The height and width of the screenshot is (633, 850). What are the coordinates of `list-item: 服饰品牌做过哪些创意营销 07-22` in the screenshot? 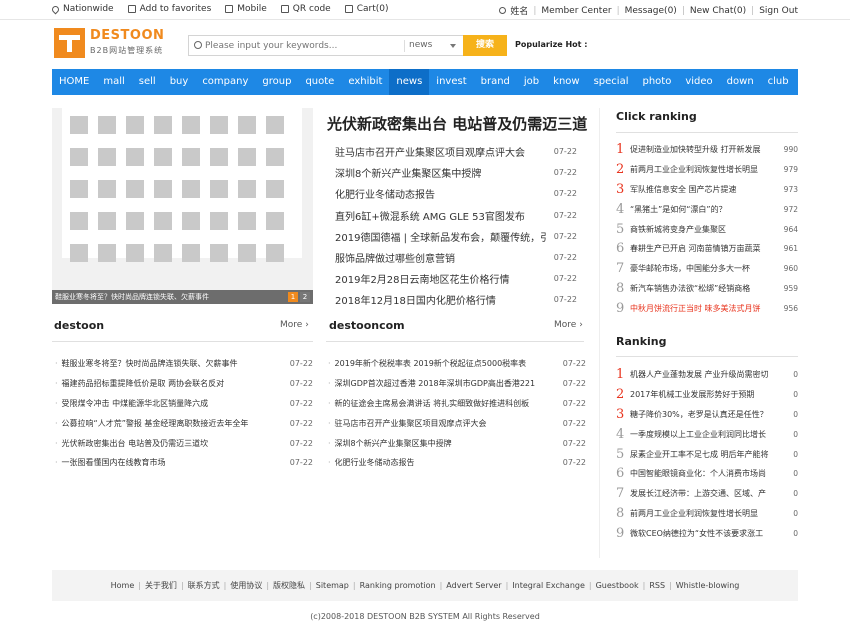 It's located at (456, 257).